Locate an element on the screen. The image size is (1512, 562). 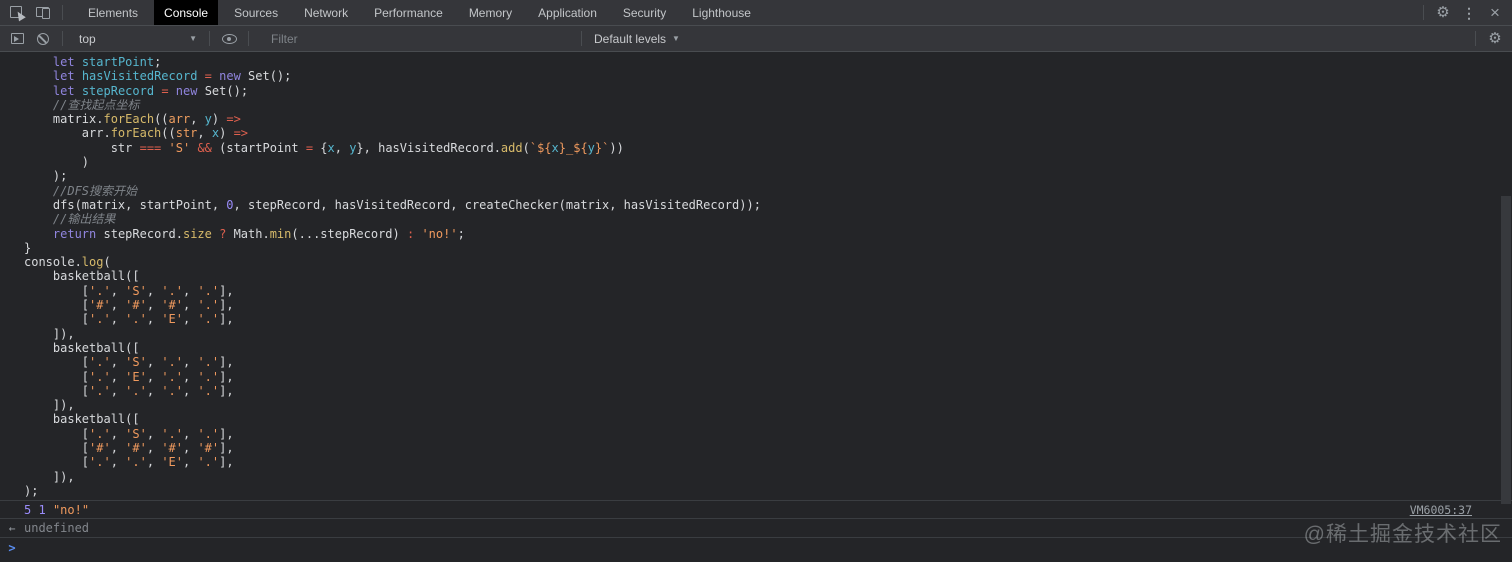
code-line: } is located at coordinates (28, 247).